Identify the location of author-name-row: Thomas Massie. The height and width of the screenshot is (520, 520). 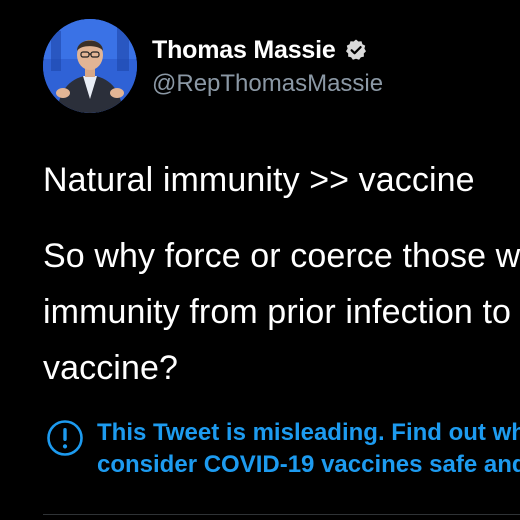
(260, 50).